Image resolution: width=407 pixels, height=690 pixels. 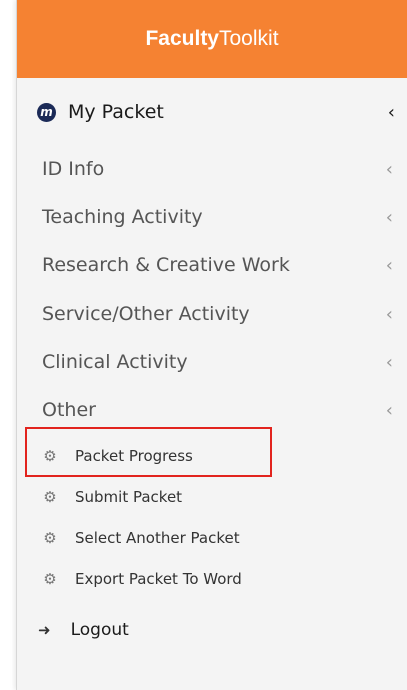 What do you see at coordinates (116, 112) in the screenshot?
I see `my-packet-label: My Packet` at bounding box center [116, 112].